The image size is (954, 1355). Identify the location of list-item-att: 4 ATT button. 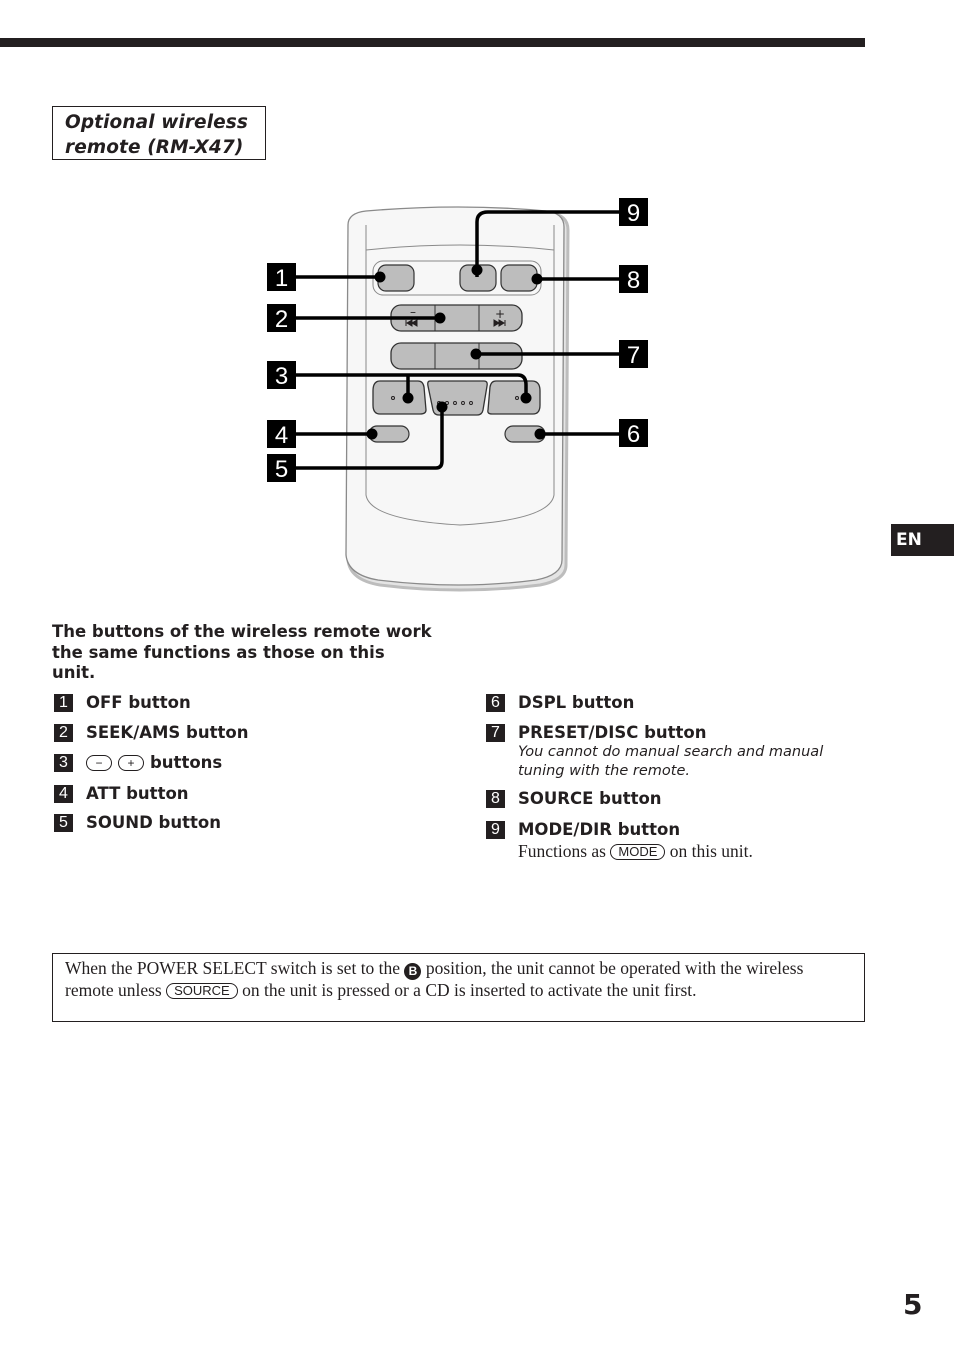
(121, 794).